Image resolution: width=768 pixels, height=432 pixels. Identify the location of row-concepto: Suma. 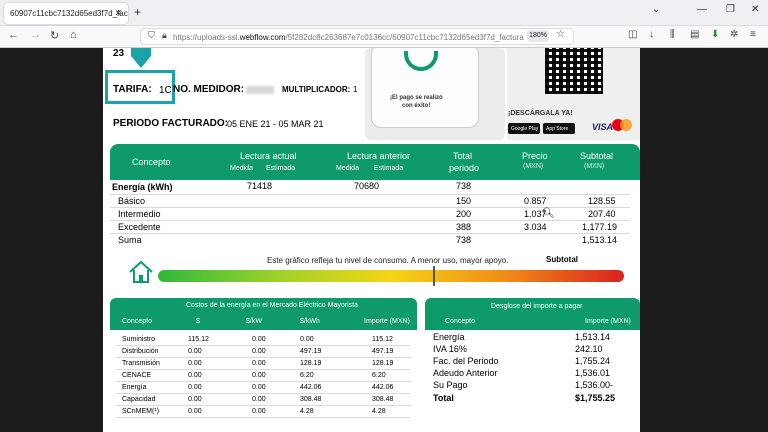
(130, 240).